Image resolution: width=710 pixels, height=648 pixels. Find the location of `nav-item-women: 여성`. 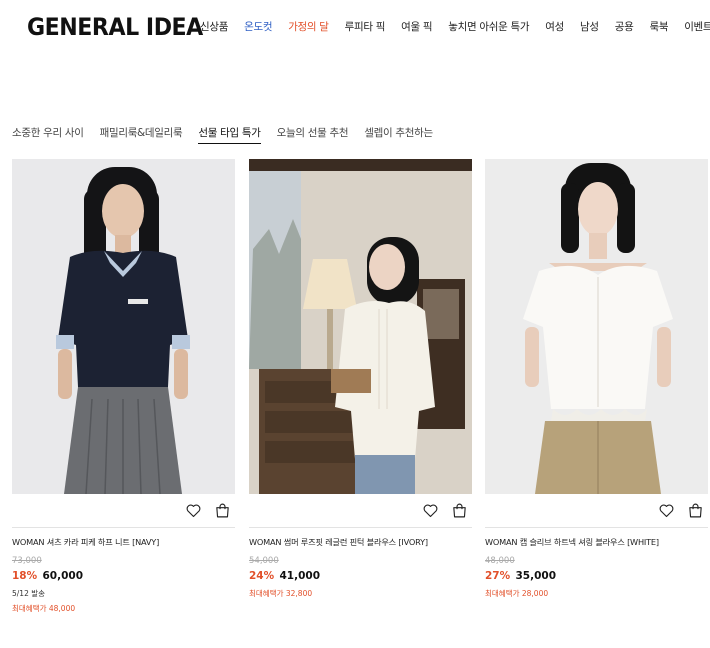

nav-item-women: 여성 is located at coordinates (554, 26).